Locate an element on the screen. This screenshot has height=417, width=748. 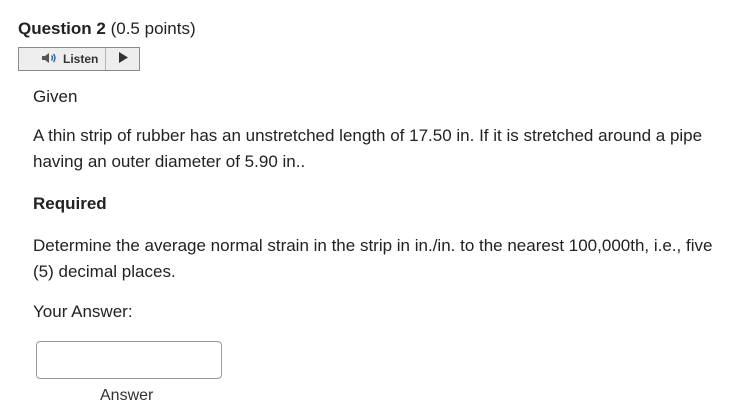
listen-widget: Listen is located at coordinates (79, 59).